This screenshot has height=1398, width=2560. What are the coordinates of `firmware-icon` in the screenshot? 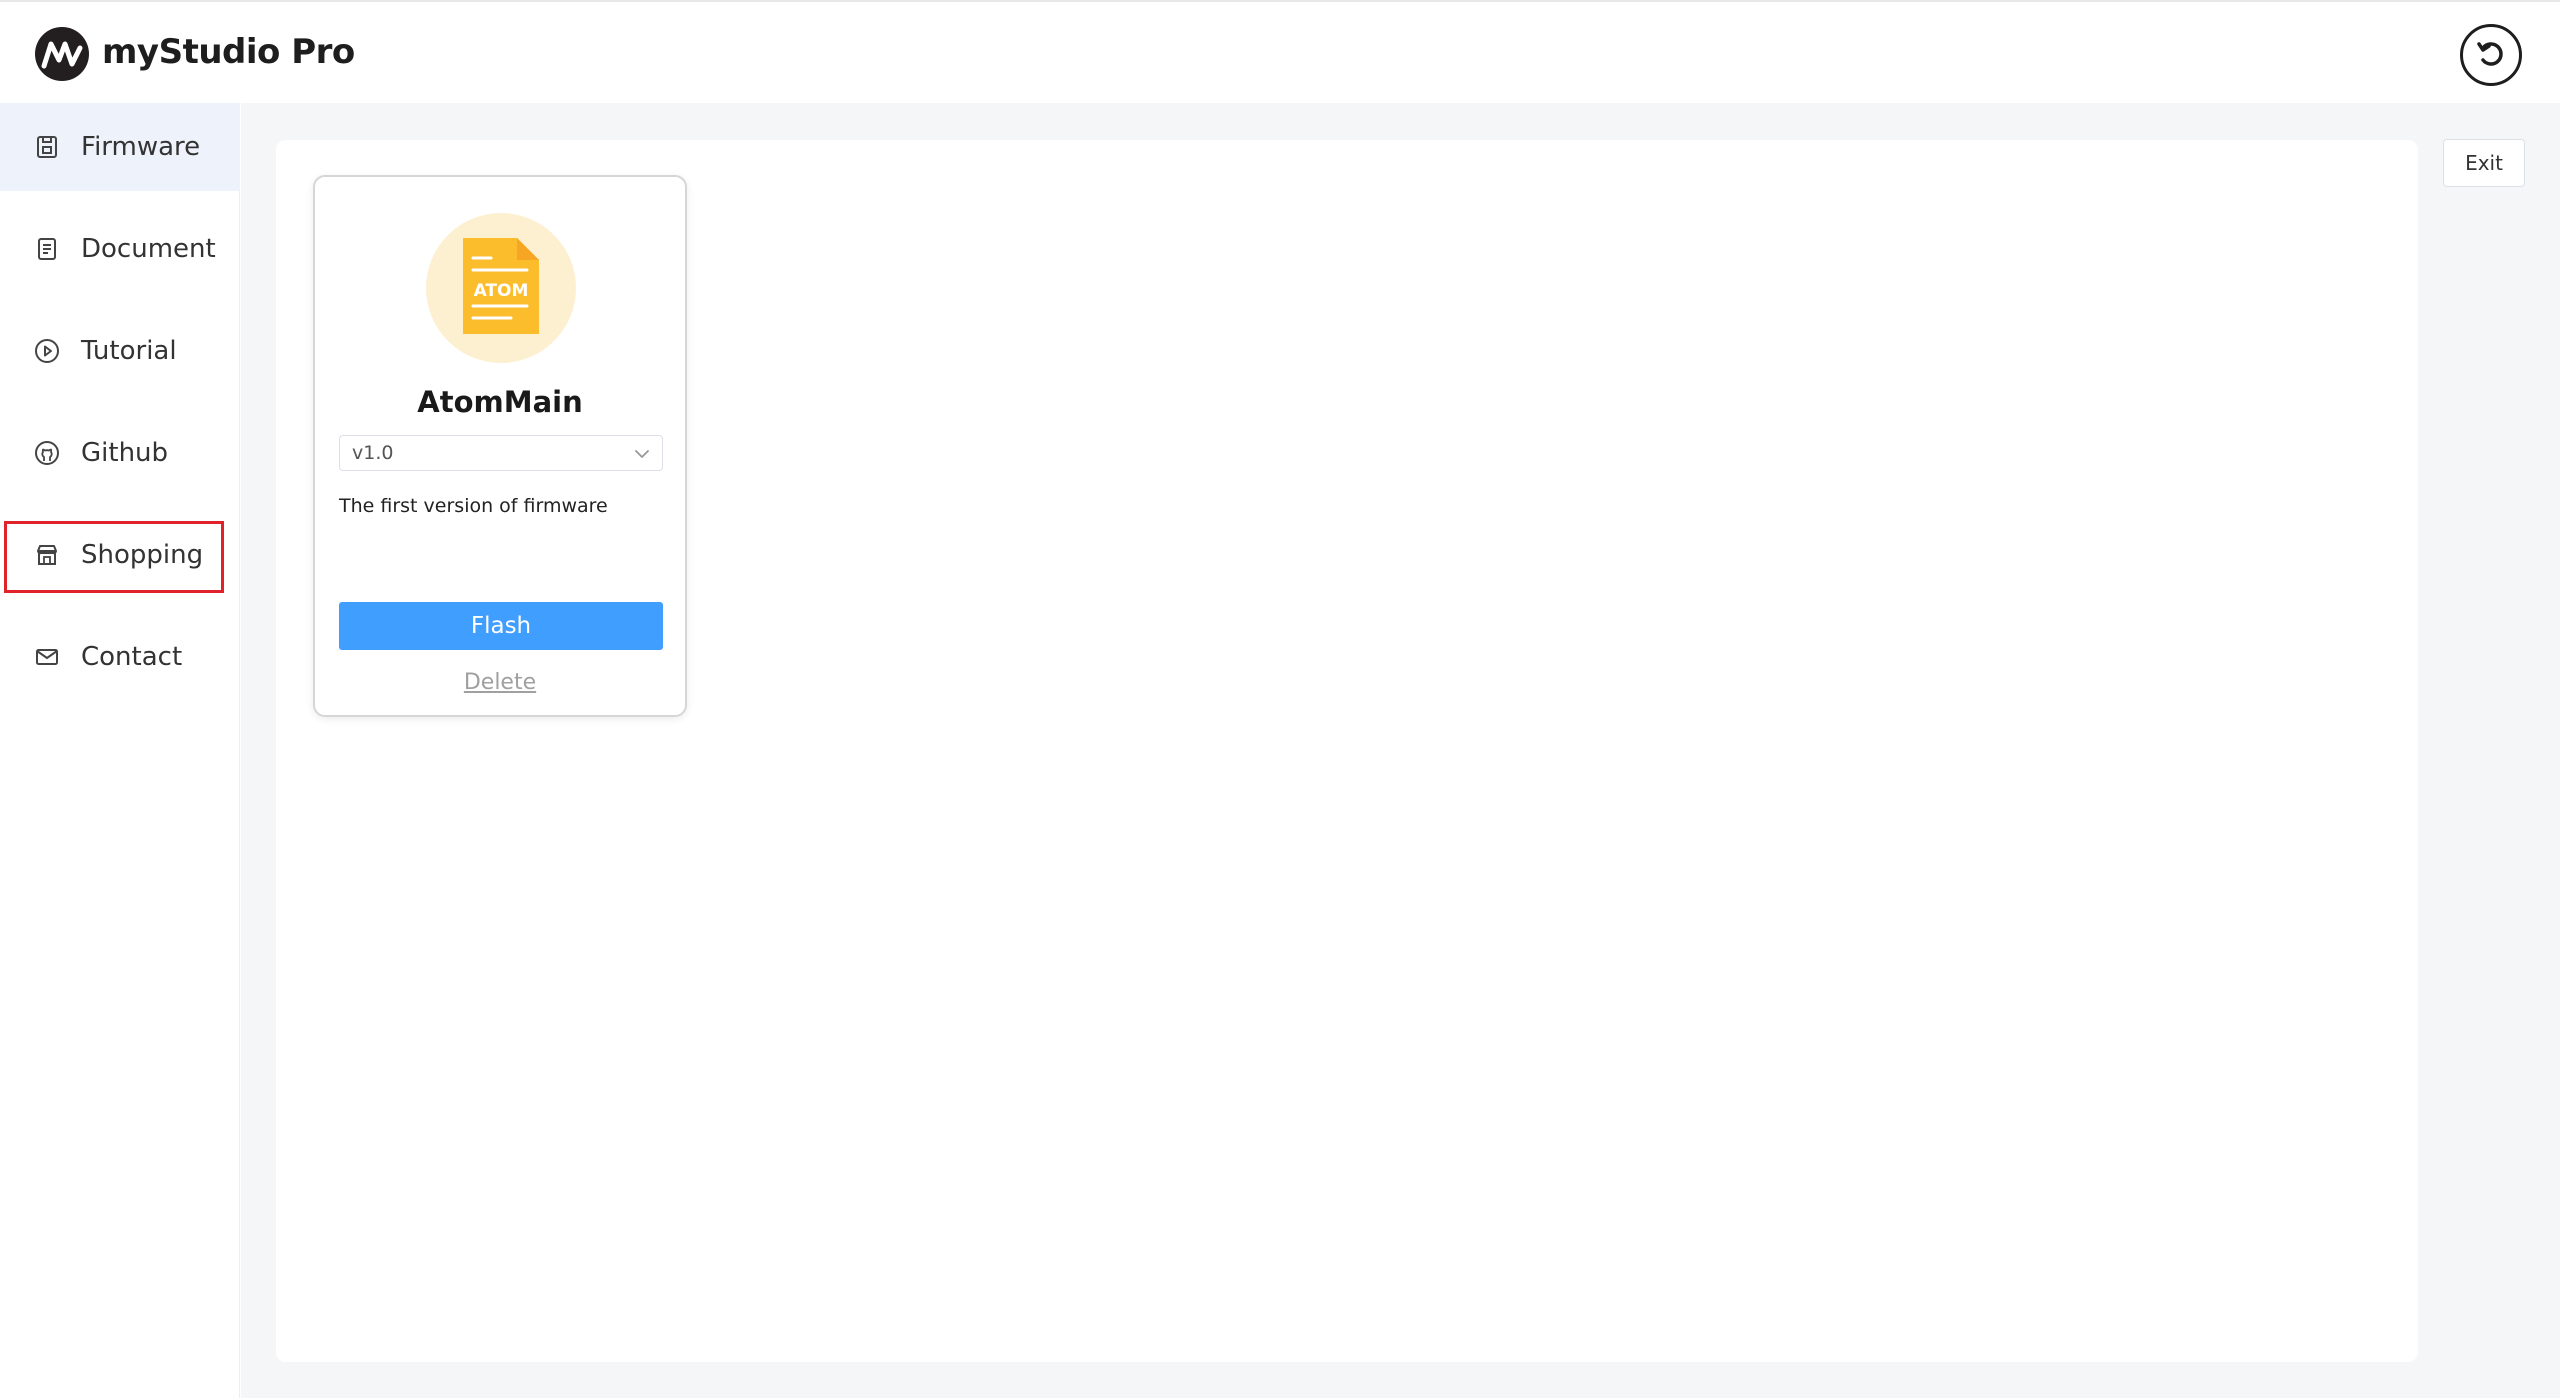 It's located at (47, 147).